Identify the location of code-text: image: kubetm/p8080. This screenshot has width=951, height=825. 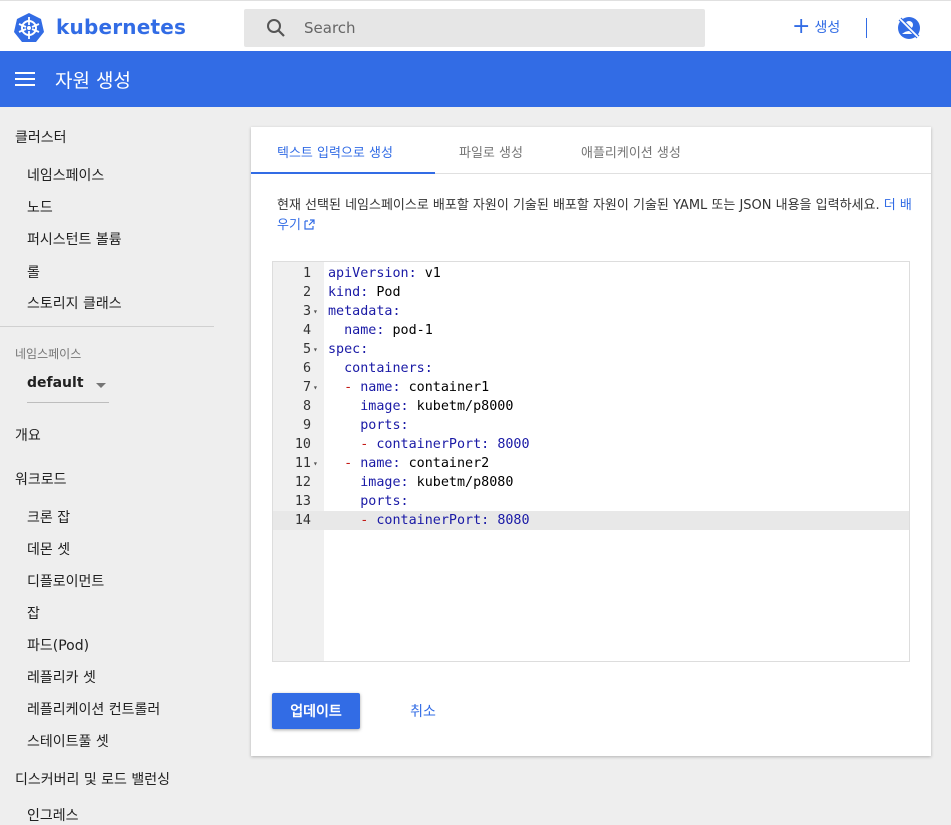
(437, 482).